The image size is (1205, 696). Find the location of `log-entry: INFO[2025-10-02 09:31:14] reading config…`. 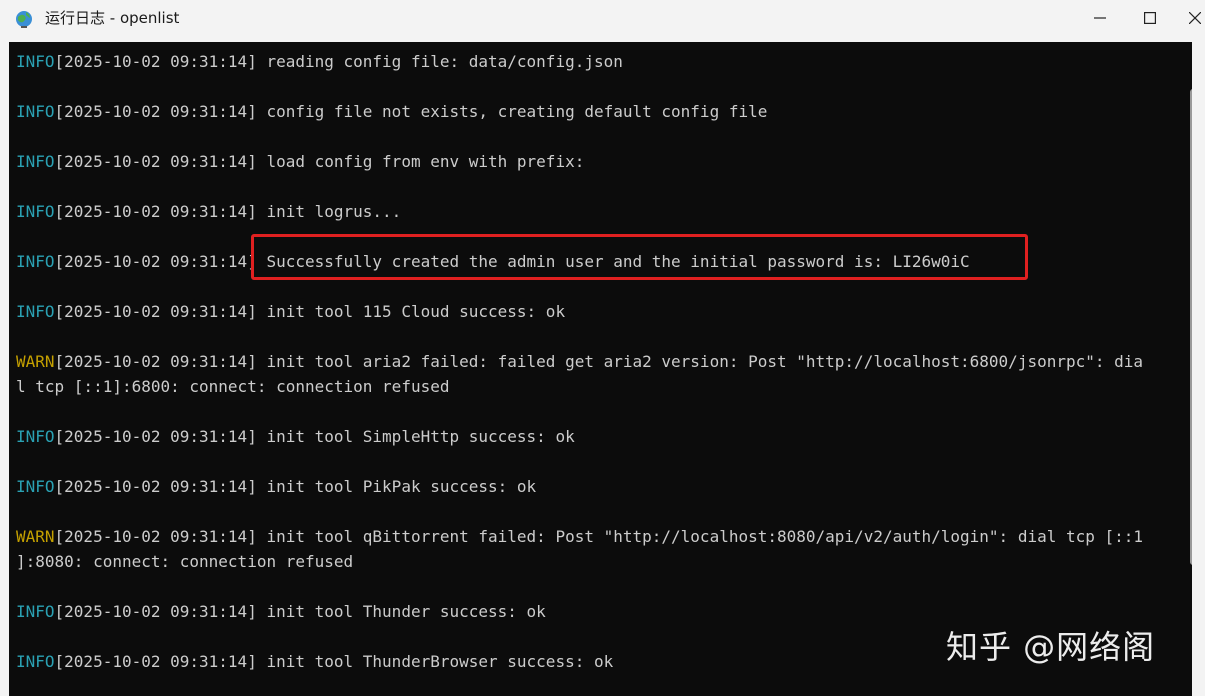

log-entry: INFO[2025-10-02 09:31:14] reading config… is located at coordinates (598, 61).